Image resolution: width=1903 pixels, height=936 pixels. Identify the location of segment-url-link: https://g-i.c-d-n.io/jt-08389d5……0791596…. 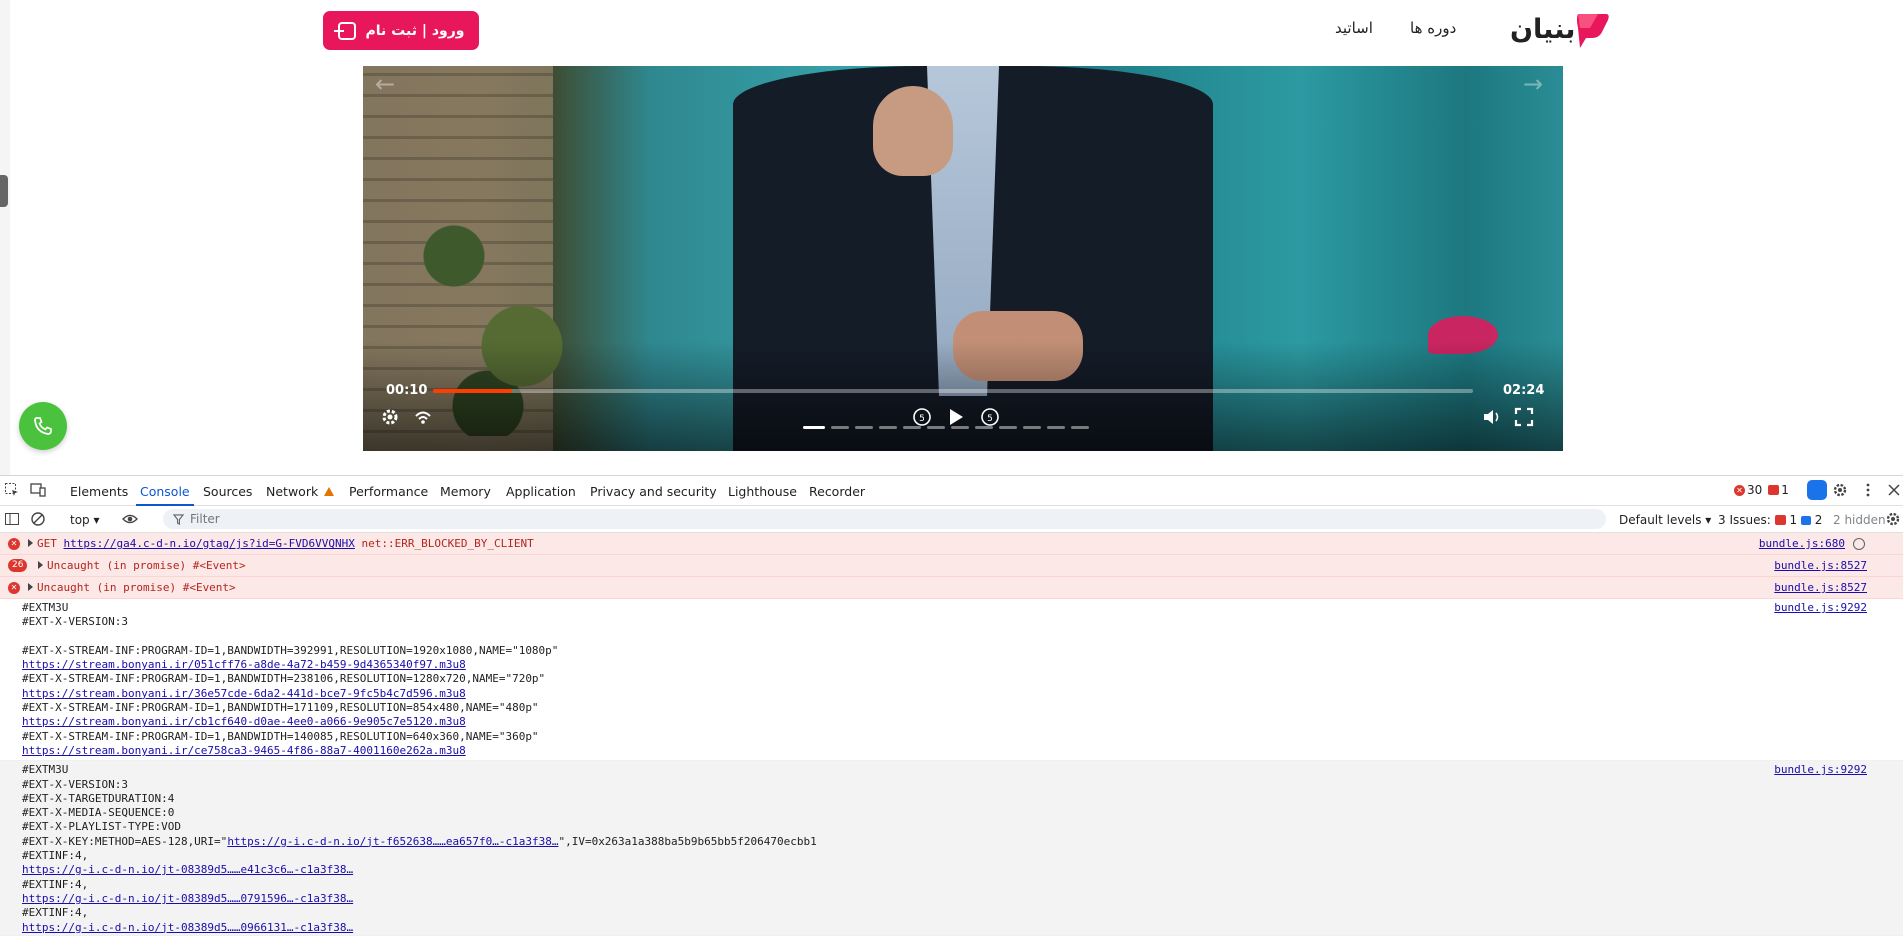
(187, 898).